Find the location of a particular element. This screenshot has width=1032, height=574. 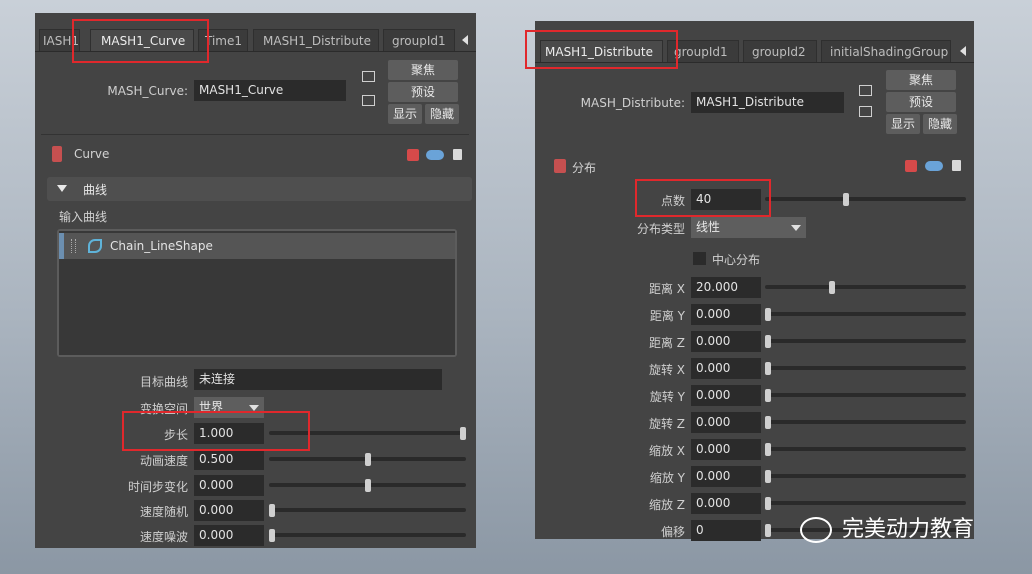

selection-marker is located at coordinates (61, 246).